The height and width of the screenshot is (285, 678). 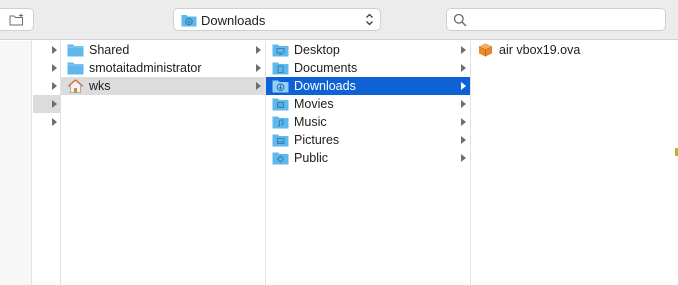 What do you see at coordinates (280, 68) in the screenshot?
I see `documents-folder-icon` at bounding box center [280, 68].